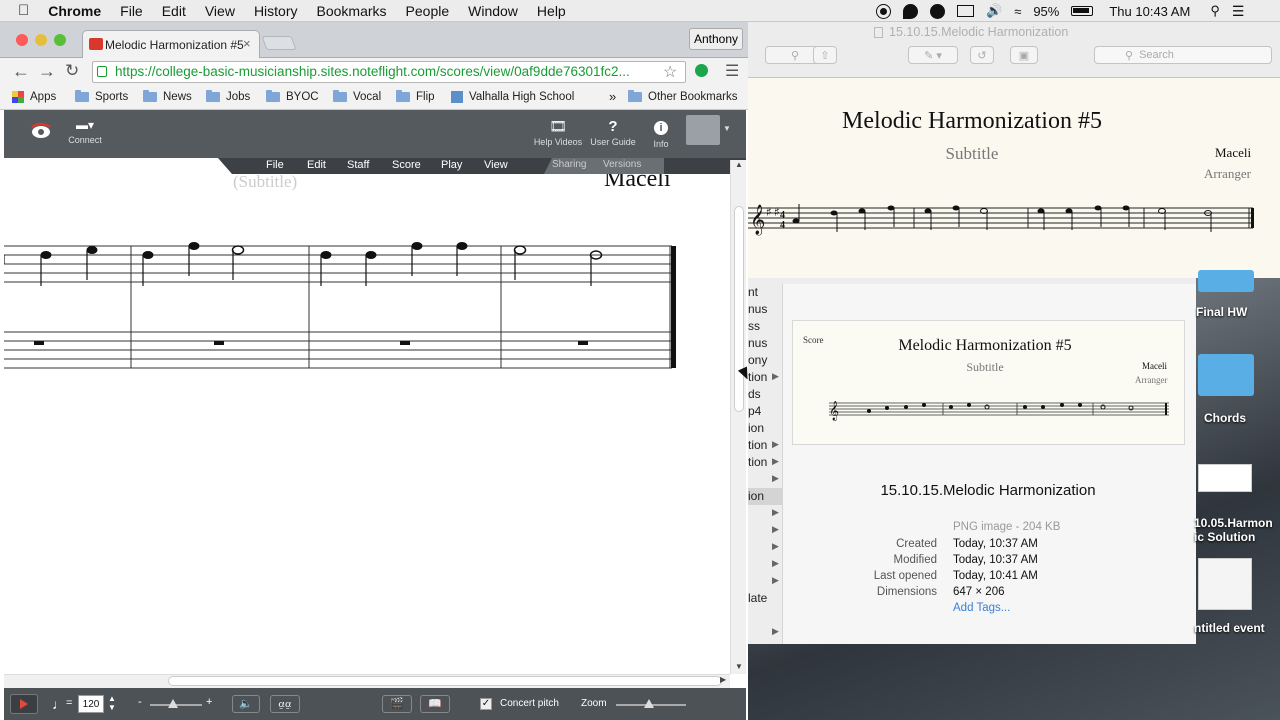 The height and width of the screenshot is (720, 1280). What do you see at coordinates (933, 55) in the screenshot?
I see `markup-button: ✎ ▾` at bounding box center [933, 55].